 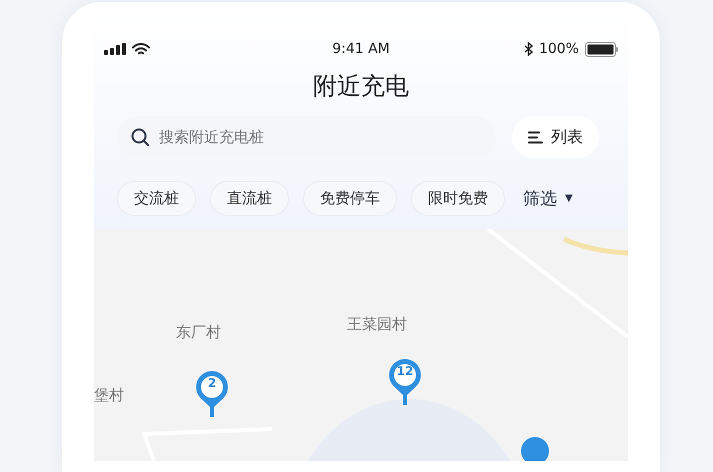 What do you see at coordinates (528, 49) in the screenshot?
I see `bluetooth-icon` at bounding box center [528, 49].